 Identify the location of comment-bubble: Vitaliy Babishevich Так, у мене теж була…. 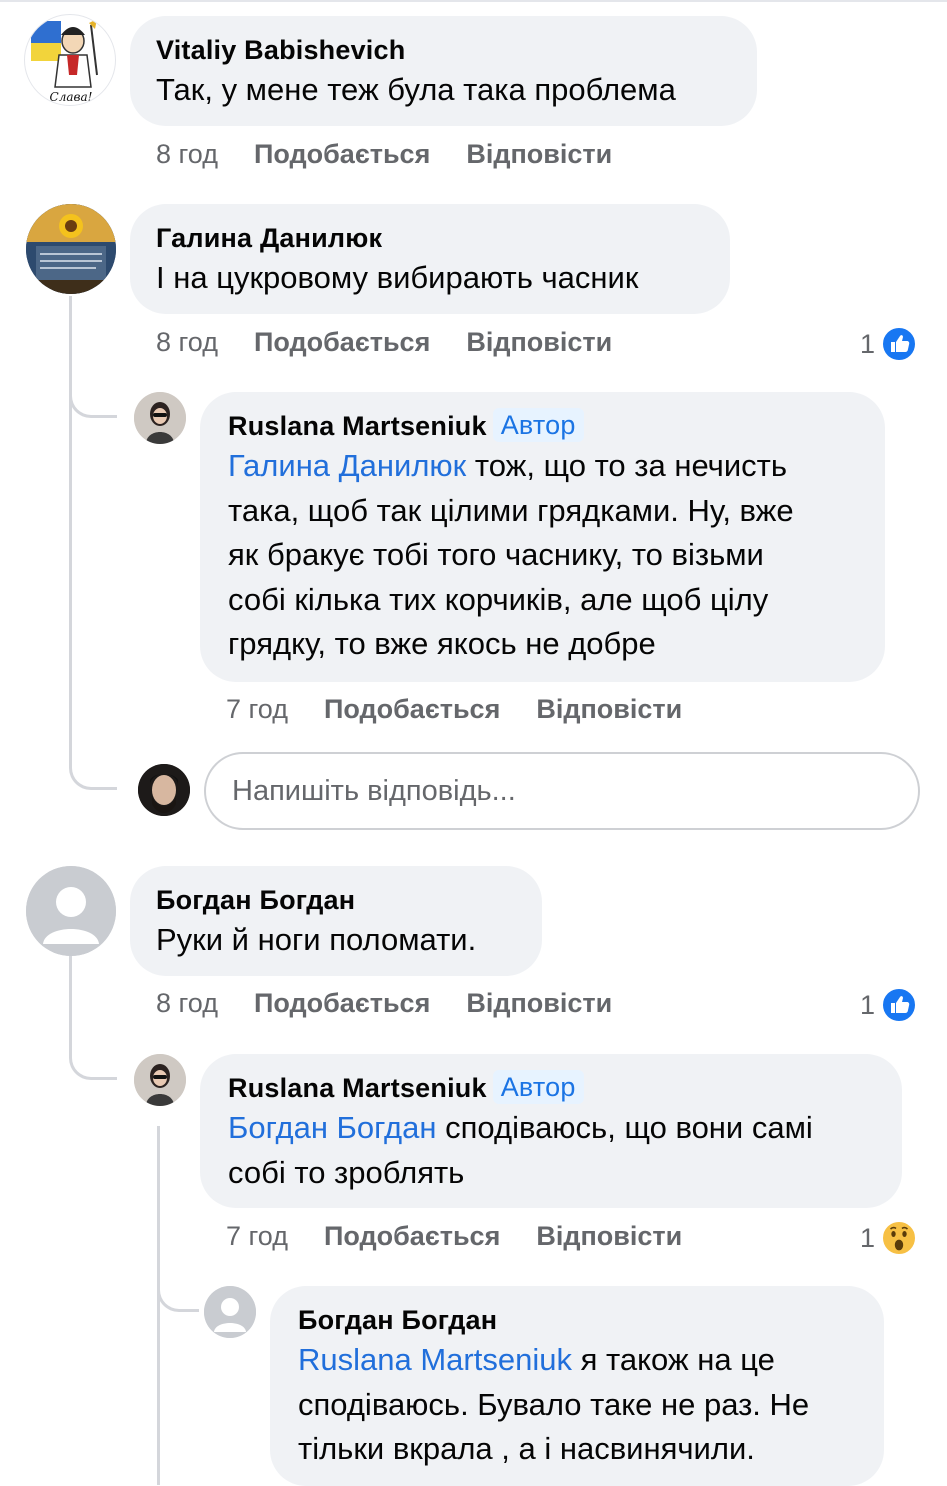
(443, 71).